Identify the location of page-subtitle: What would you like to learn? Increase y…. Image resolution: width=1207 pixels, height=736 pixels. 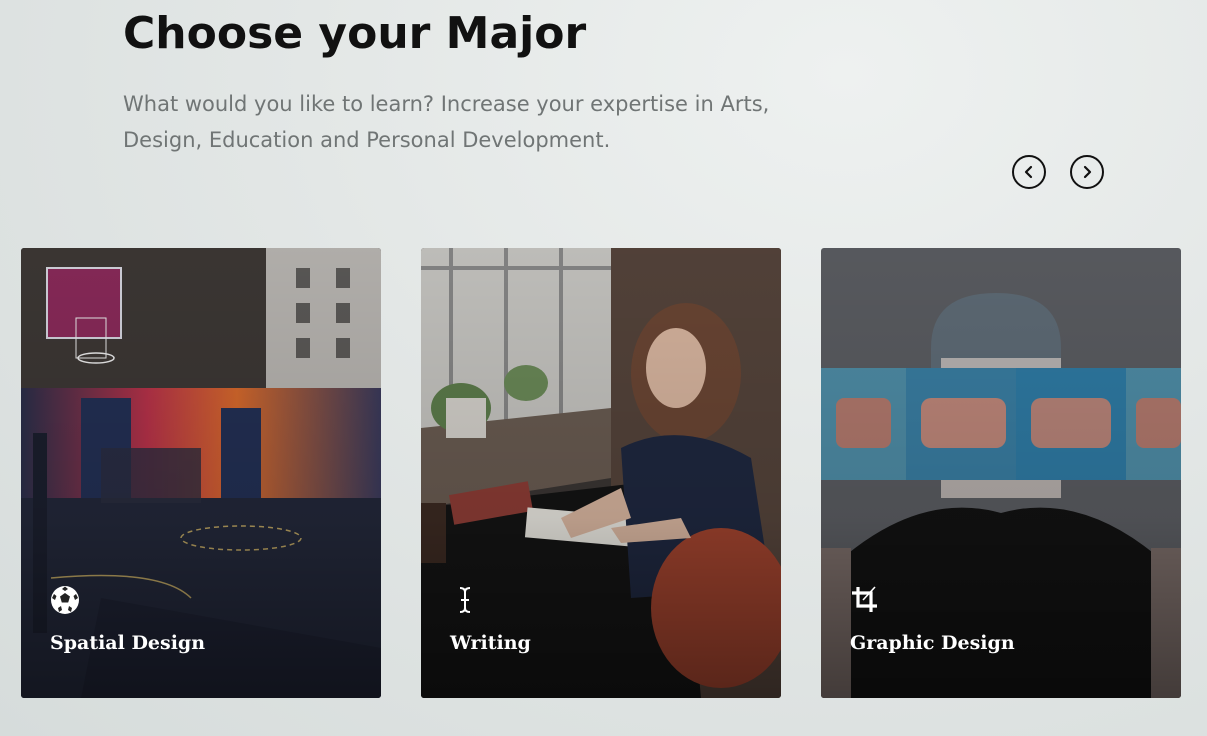
(446, 122).